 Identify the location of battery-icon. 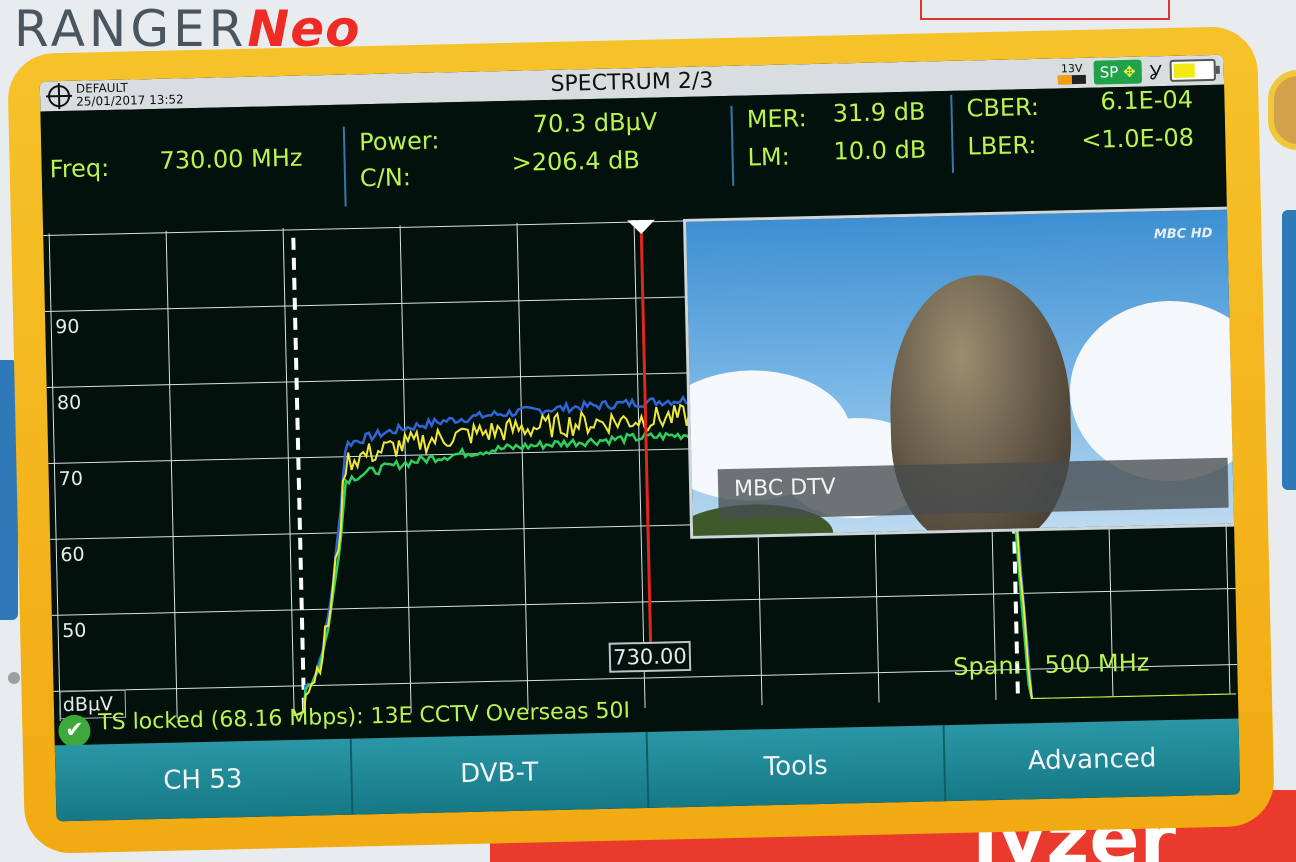
(1193, 70).